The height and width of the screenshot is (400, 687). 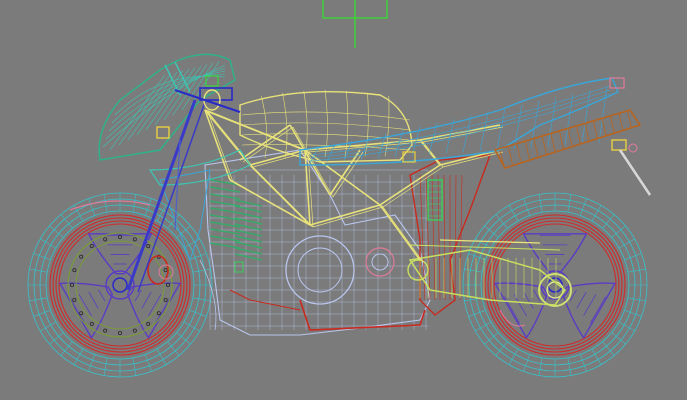 I want to click on tail-section, so click(x=462, y=121).